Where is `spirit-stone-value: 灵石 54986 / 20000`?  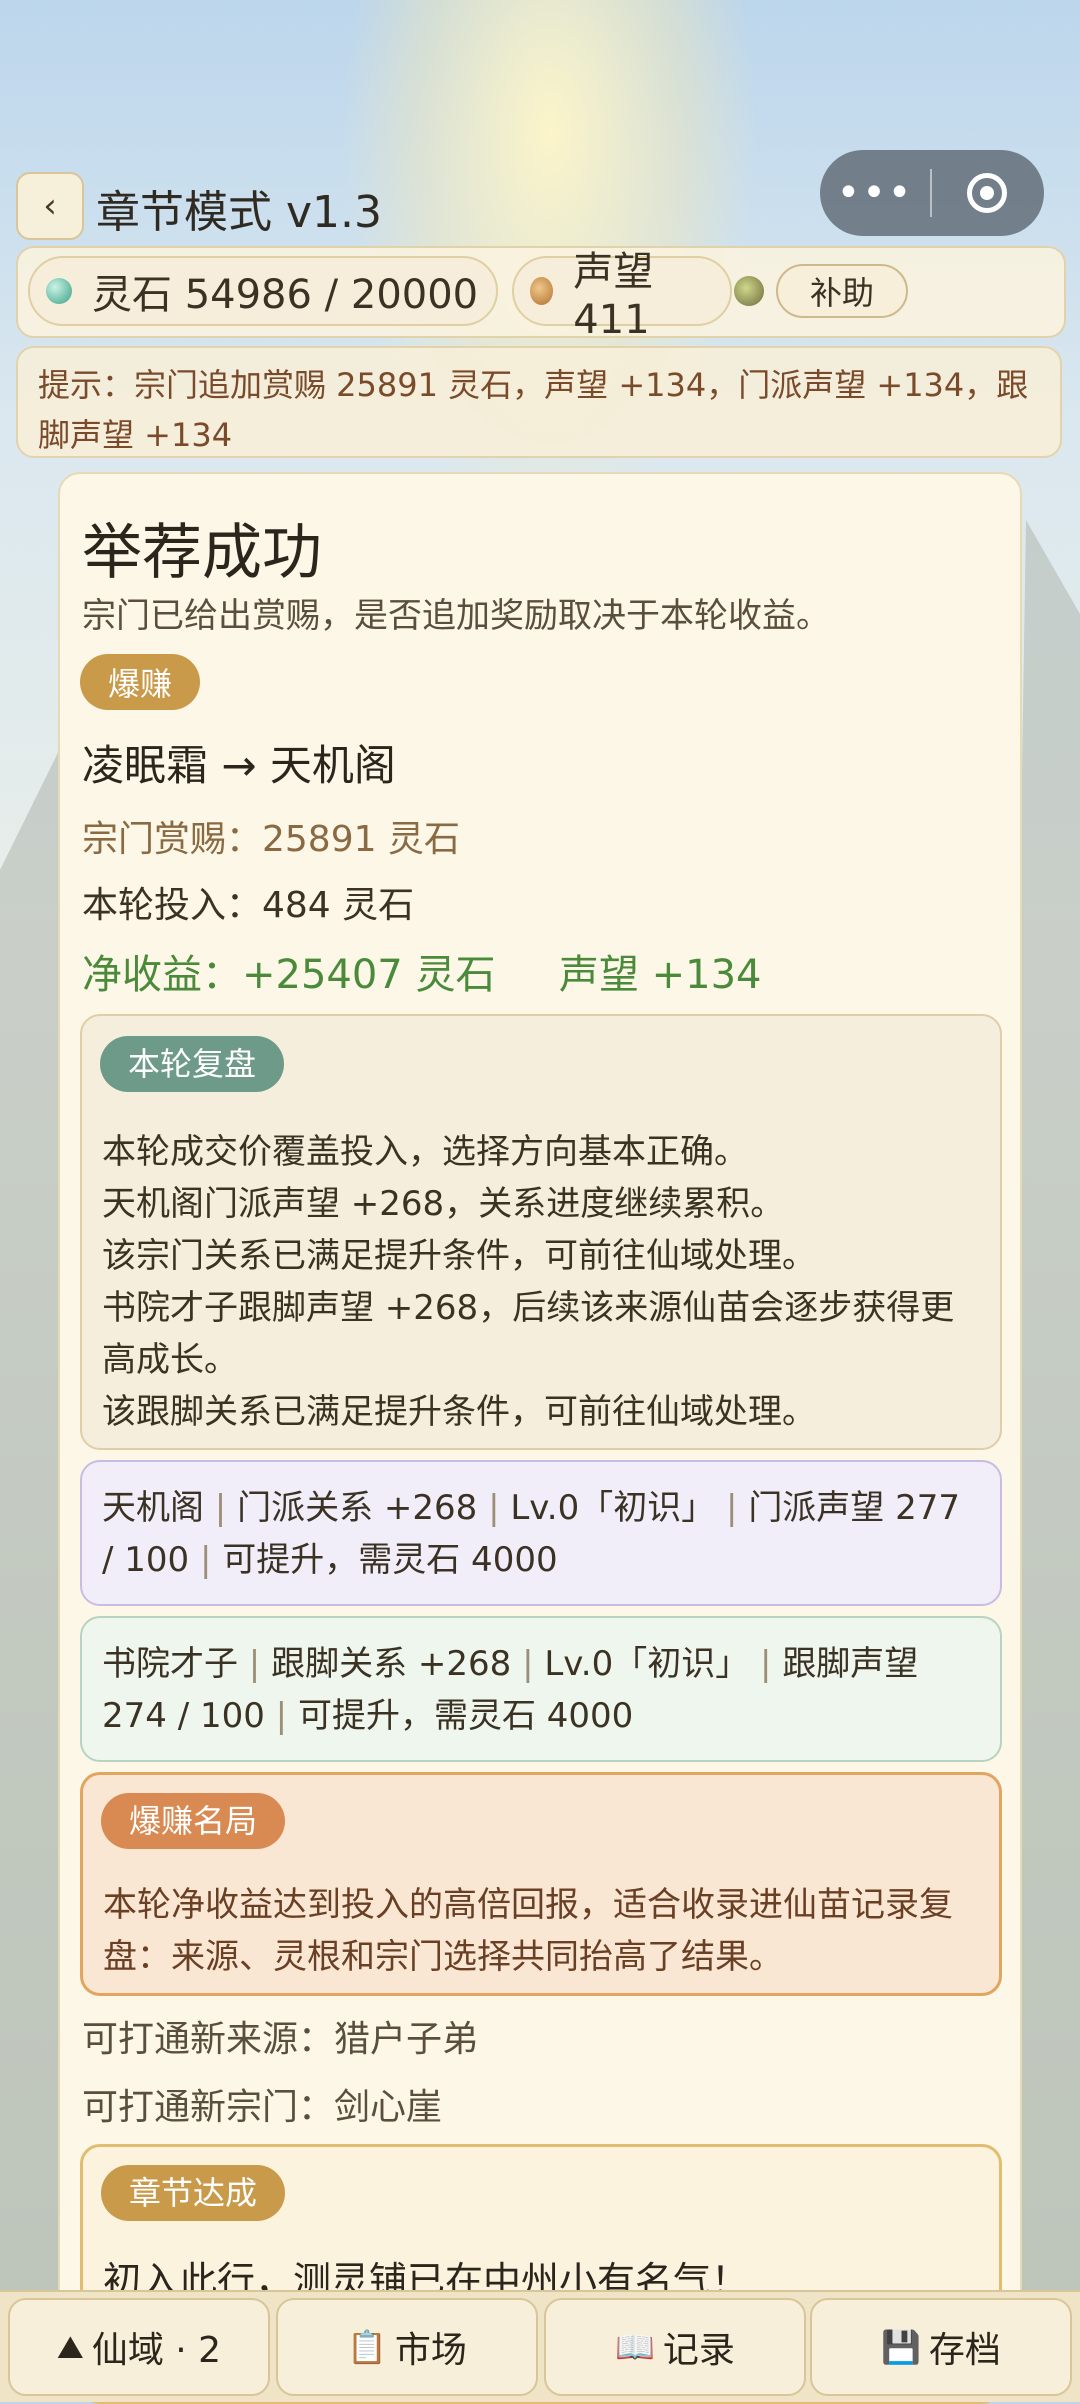
spirit-stone-value: 灵石 54986 / 20000 is located at coordinates (285, 295).